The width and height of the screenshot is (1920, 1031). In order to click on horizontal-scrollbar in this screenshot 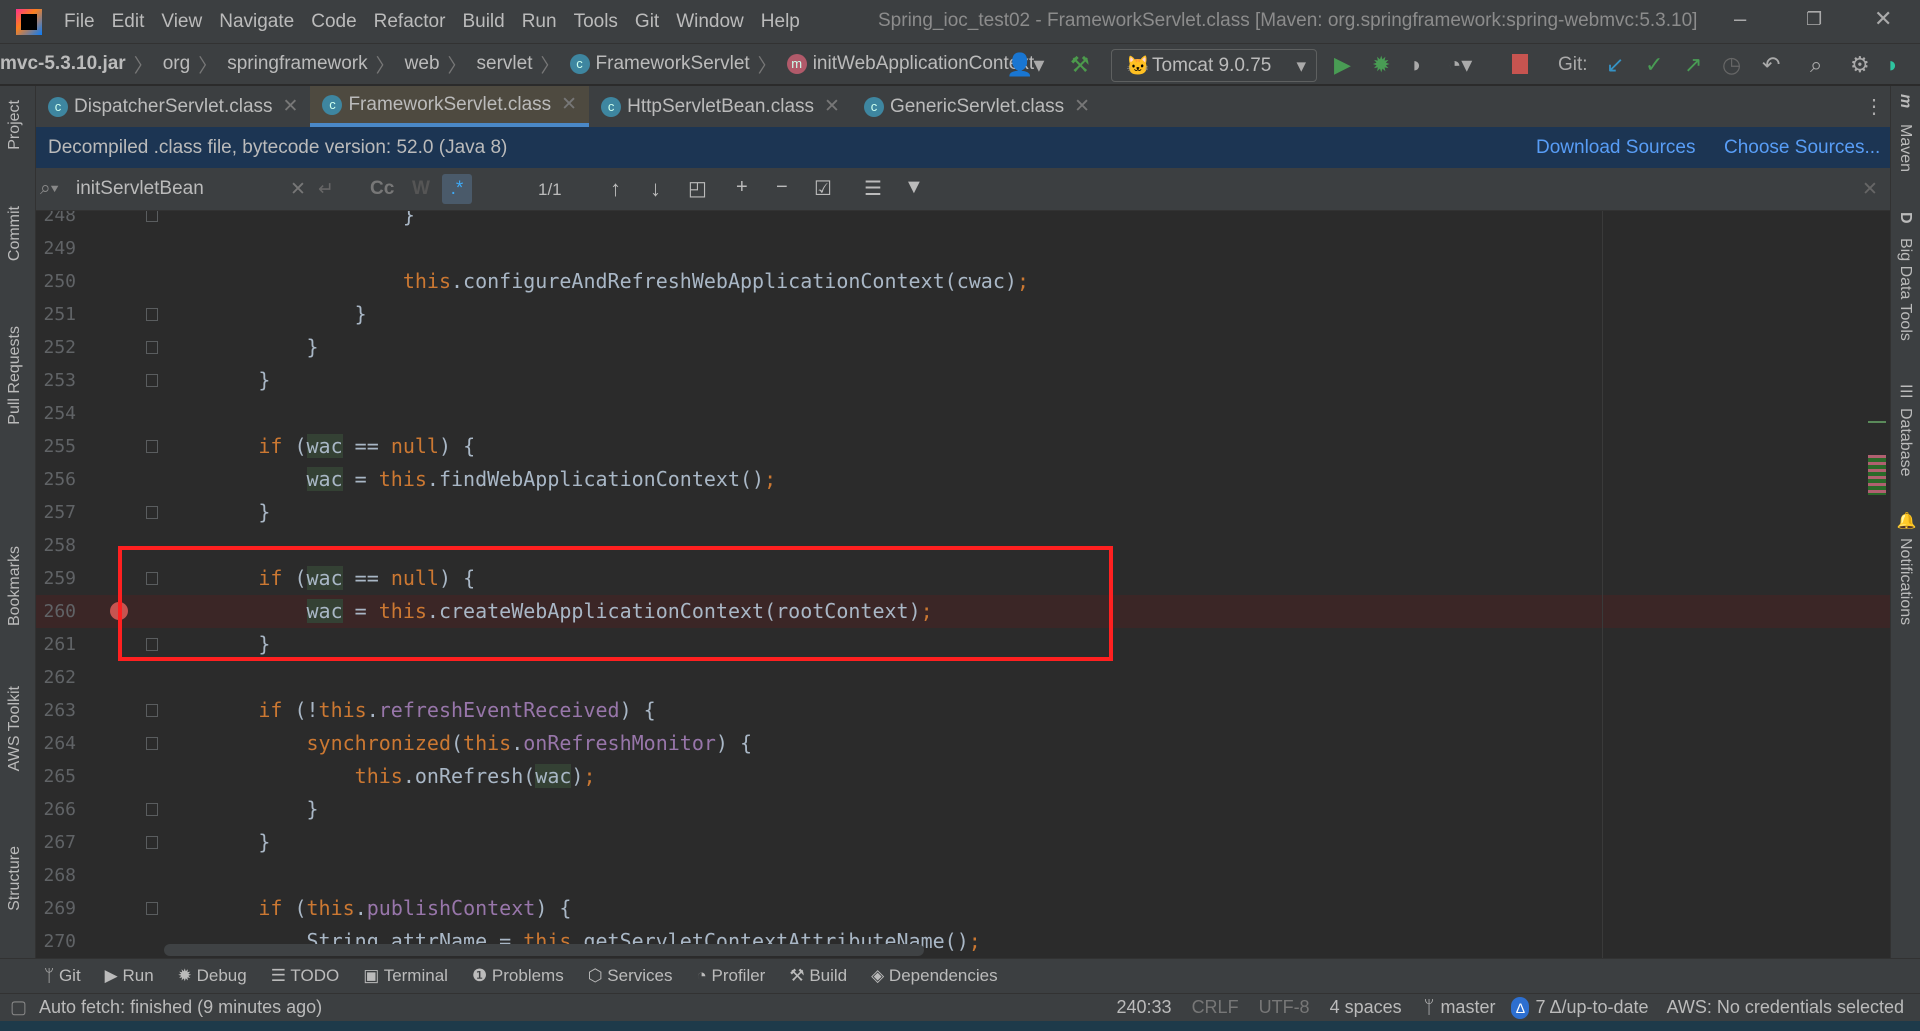, I will do `click(544, 950)`.